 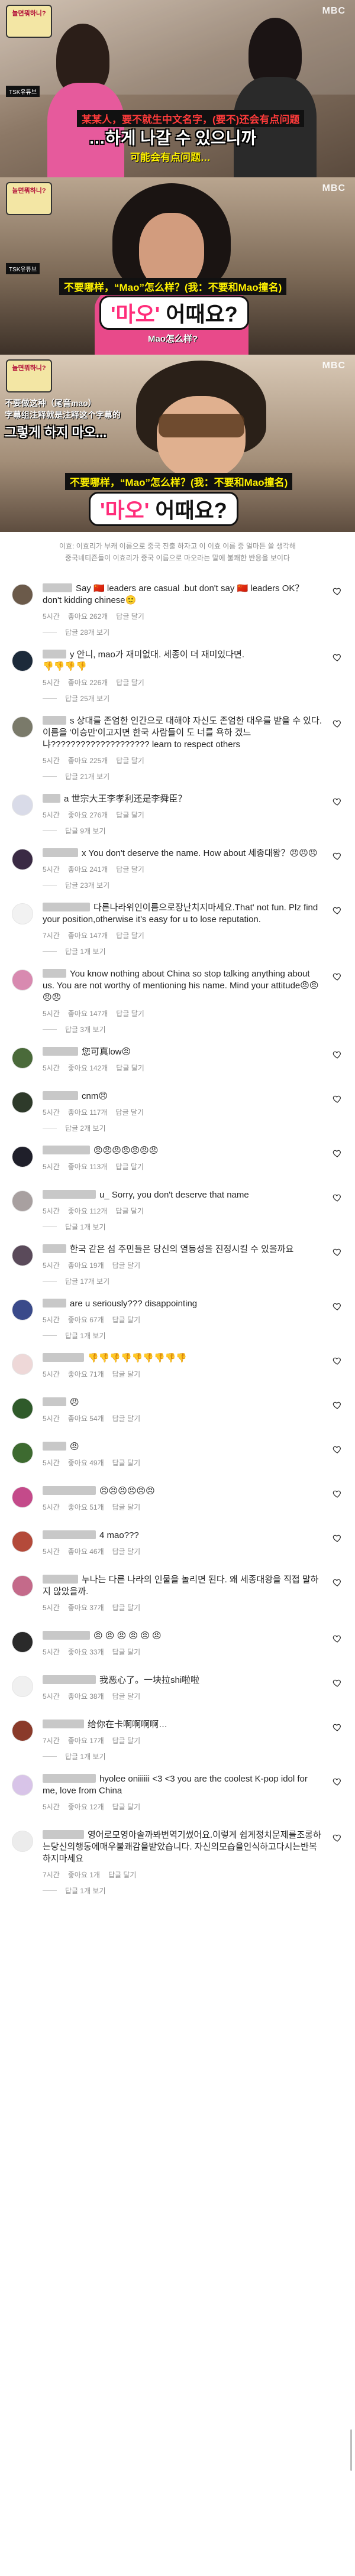 I want to click on like-count: 좋아요 142개, so click(x=88, y=1068).